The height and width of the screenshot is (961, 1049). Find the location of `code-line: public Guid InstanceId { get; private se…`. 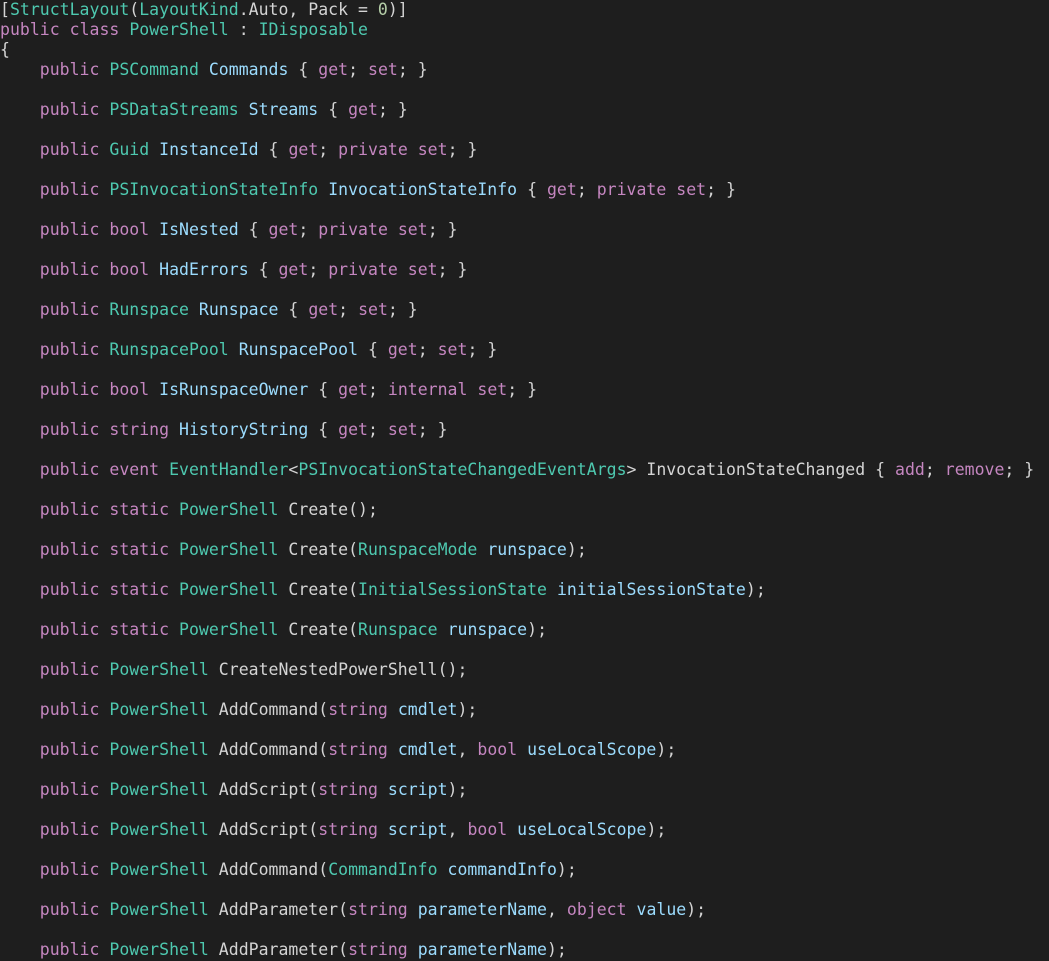

code-line: public Guid InstanceId { get; private se… is located at coordinates (524, 150).